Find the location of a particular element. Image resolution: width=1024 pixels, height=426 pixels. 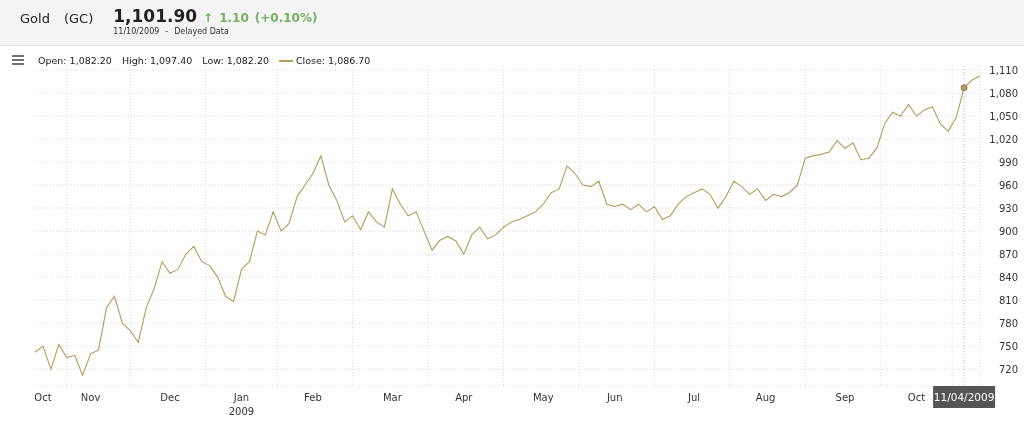

y-axis-label: 1,080 is located at coordinates (1003, 93).